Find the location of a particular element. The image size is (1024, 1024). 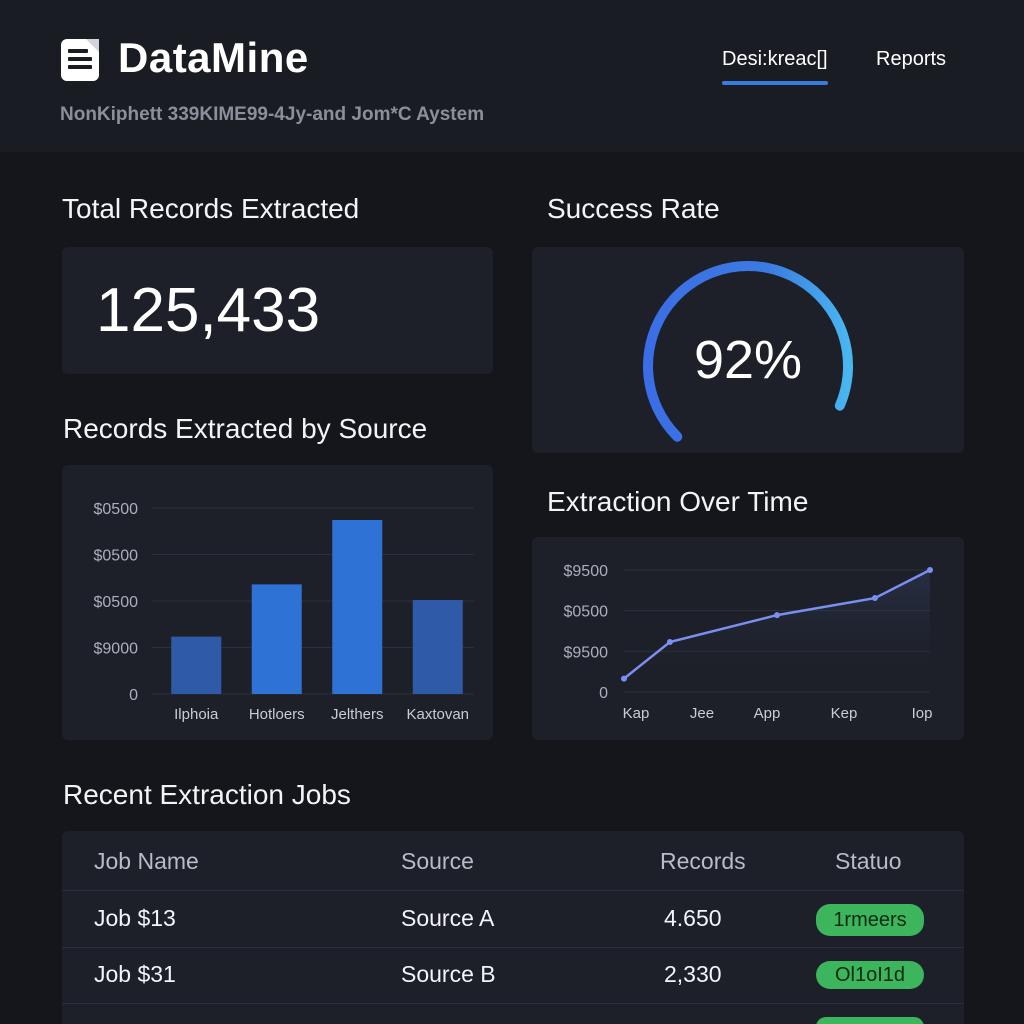

records-cell: 4.650 is located at coordinates (693, 918).